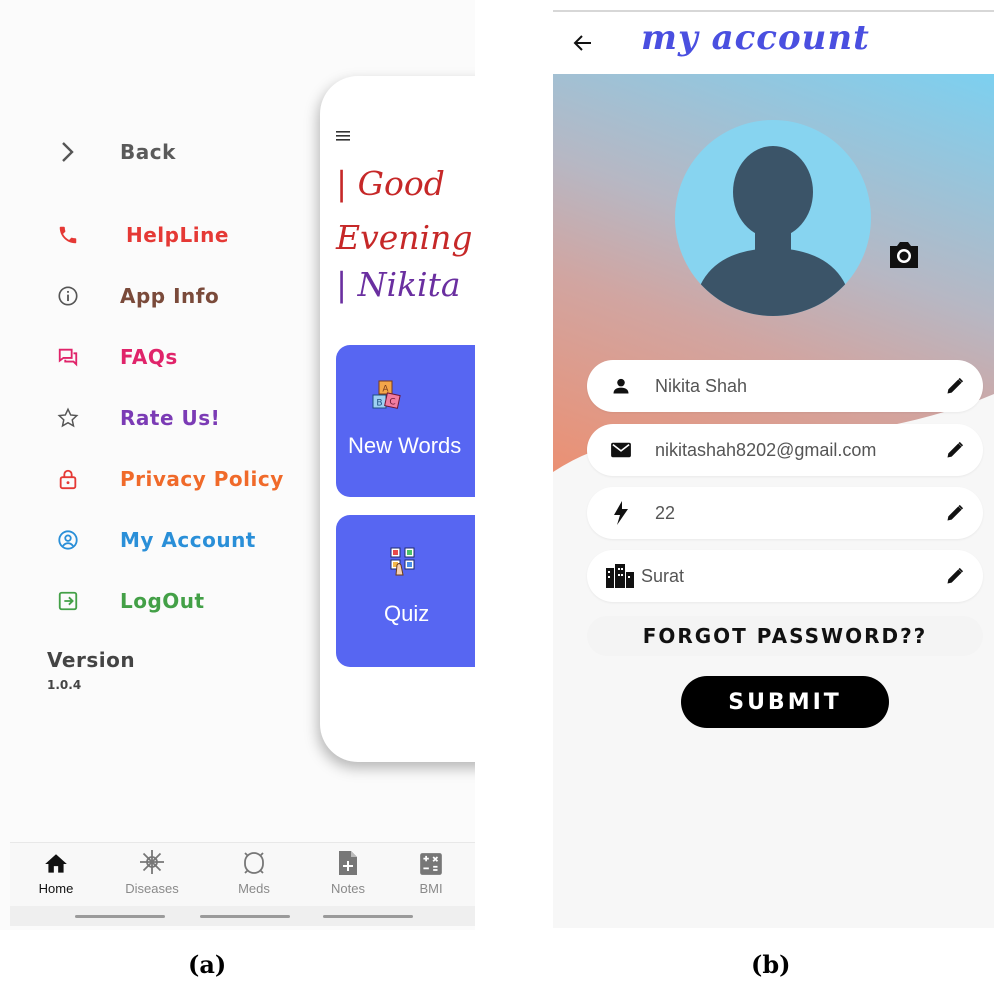 Image resolution: width=994 pixels, height=985 pixels. I want to click on abc-blocks-icon: A B C, so click(386, 397).